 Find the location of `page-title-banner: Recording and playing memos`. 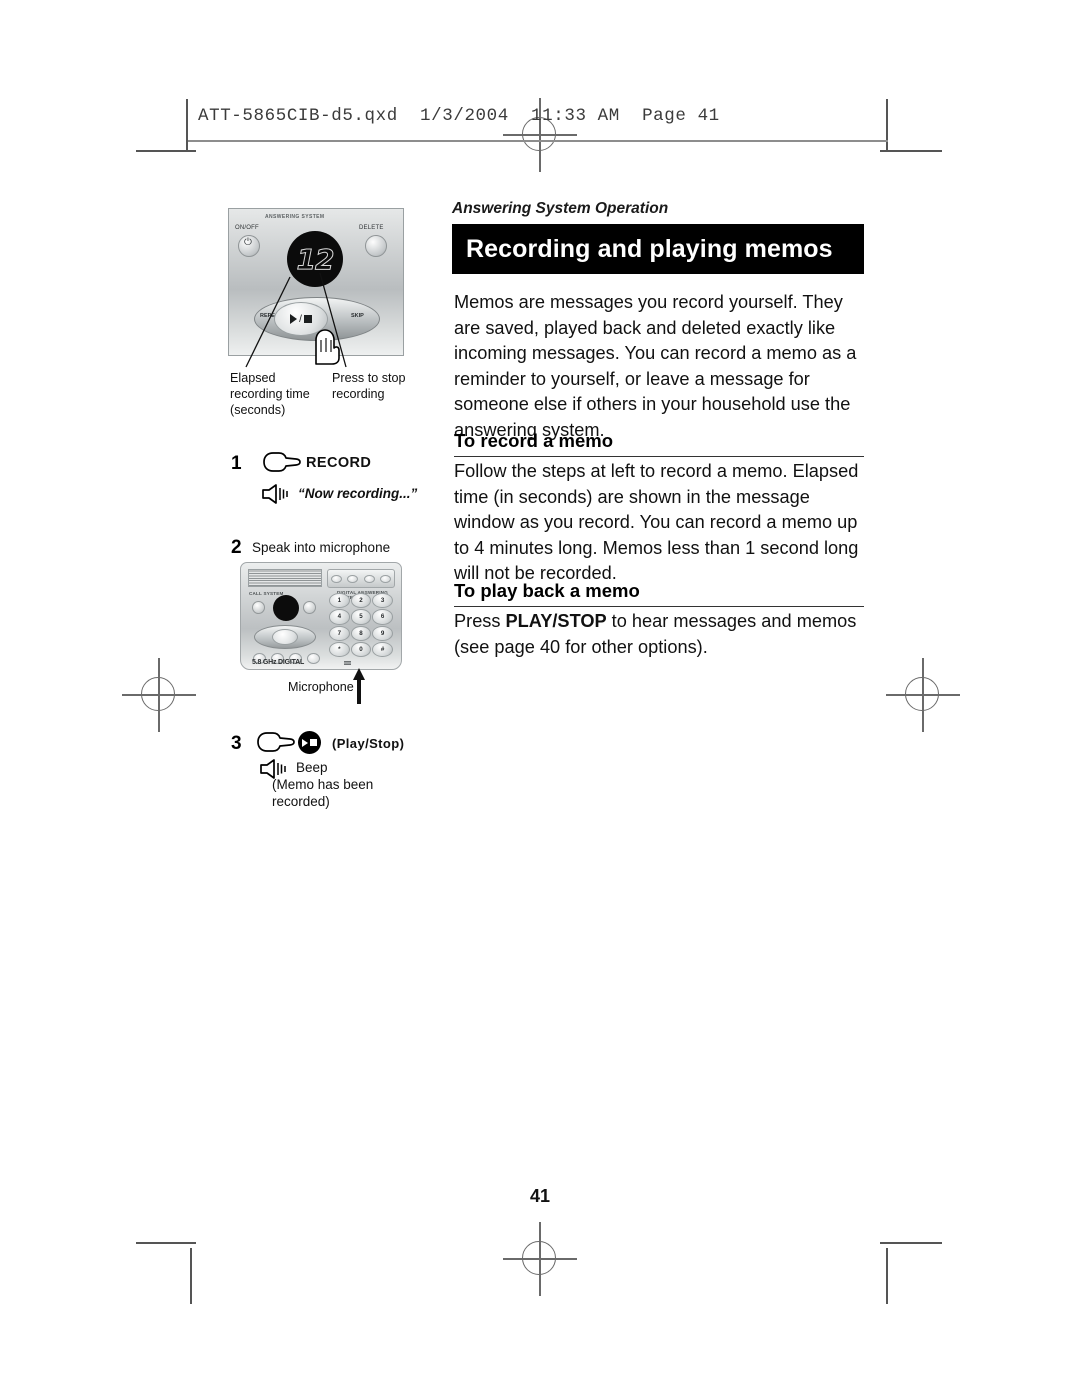

page-title-banner: Recording and playing memos is located at coordinates (658, 249).